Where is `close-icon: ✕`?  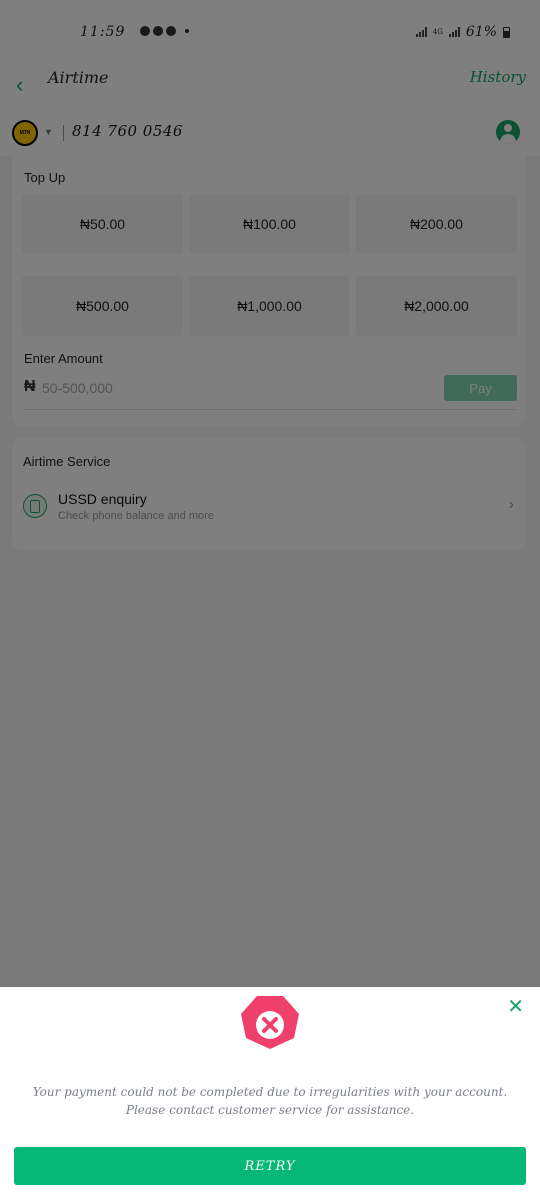
close-icon: ✕ is located at coordinates (515, 1007).